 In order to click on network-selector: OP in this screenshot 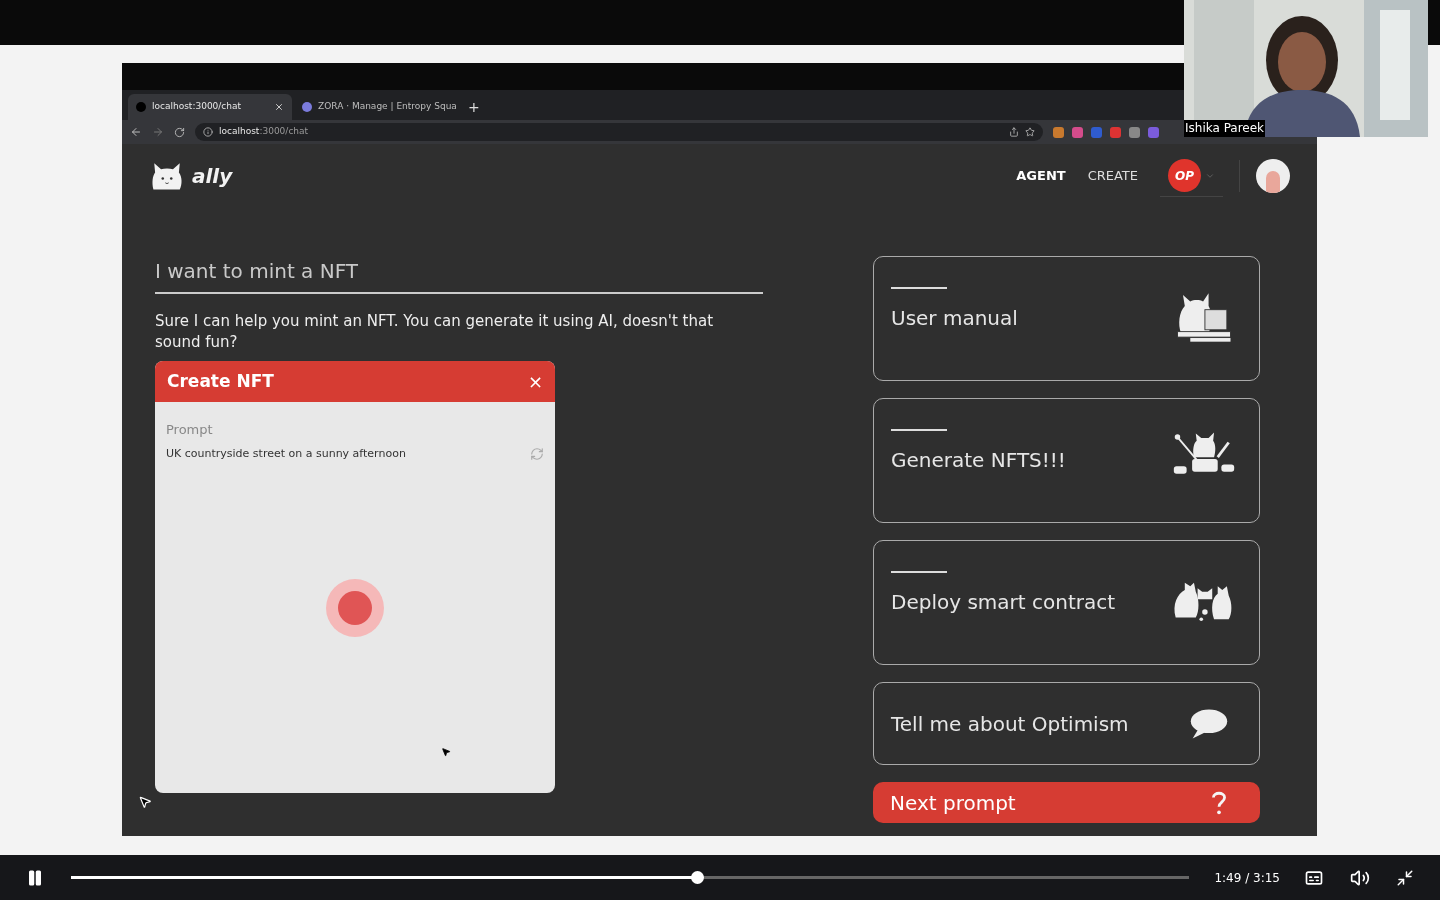, I will do `click(1191, 176)`.